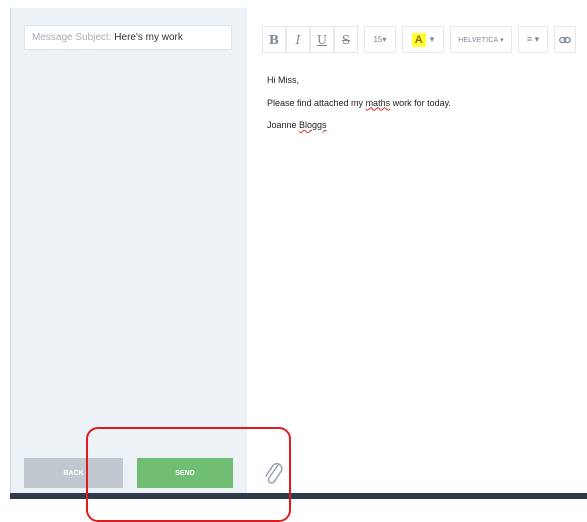  I want to click on text-color-dropdown: A ▾, so click(423, 39).